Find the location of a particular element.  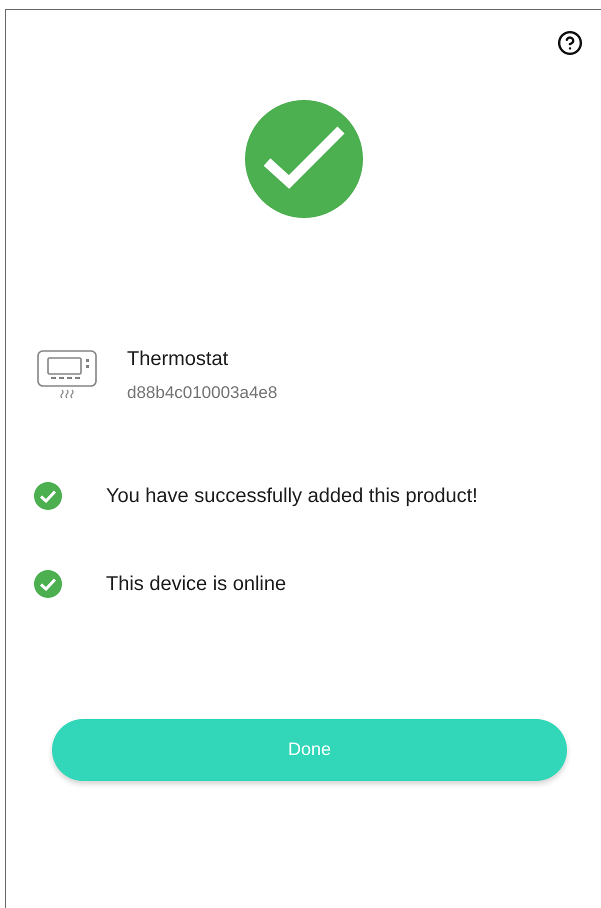

help-icon is located at coordinates (570, 43).